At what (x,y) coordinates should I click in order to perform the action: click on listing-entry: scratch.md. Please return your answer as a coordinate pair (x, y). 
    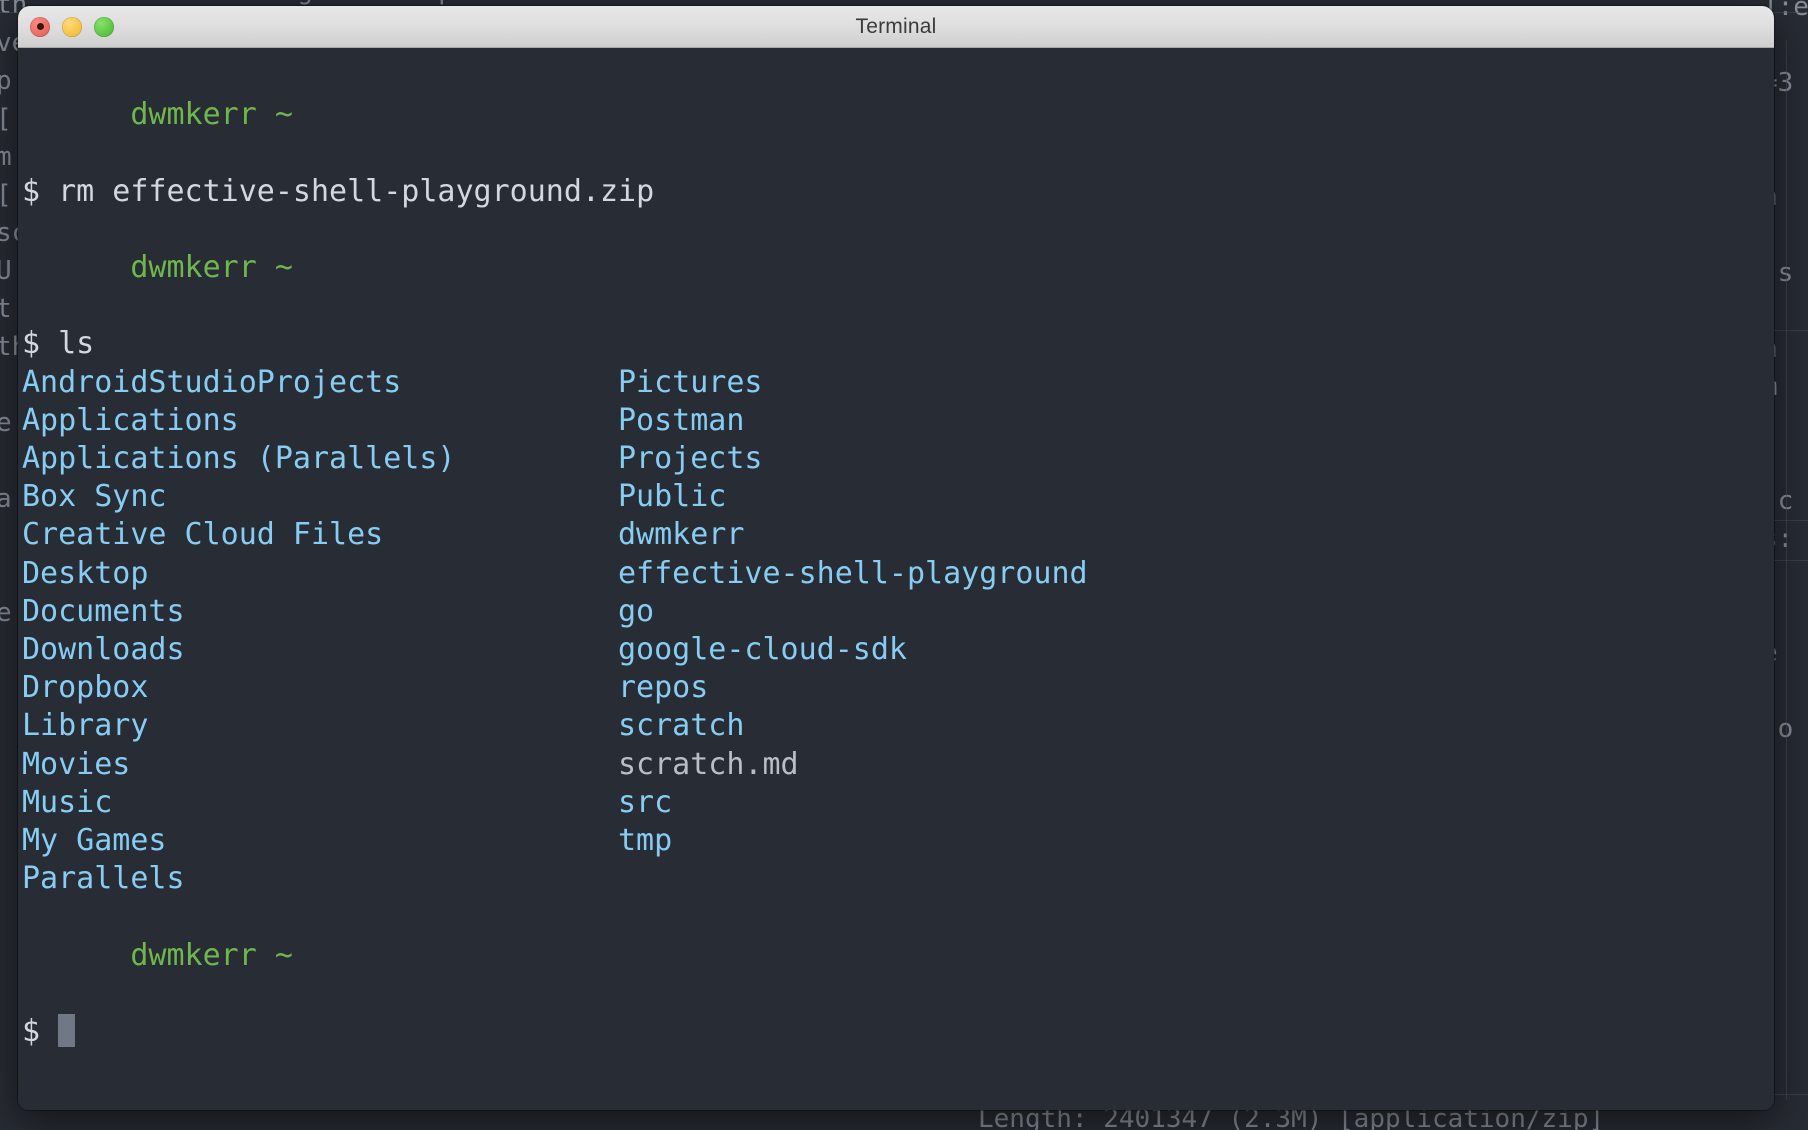
    Looking at the image, I should click on (708, 764).